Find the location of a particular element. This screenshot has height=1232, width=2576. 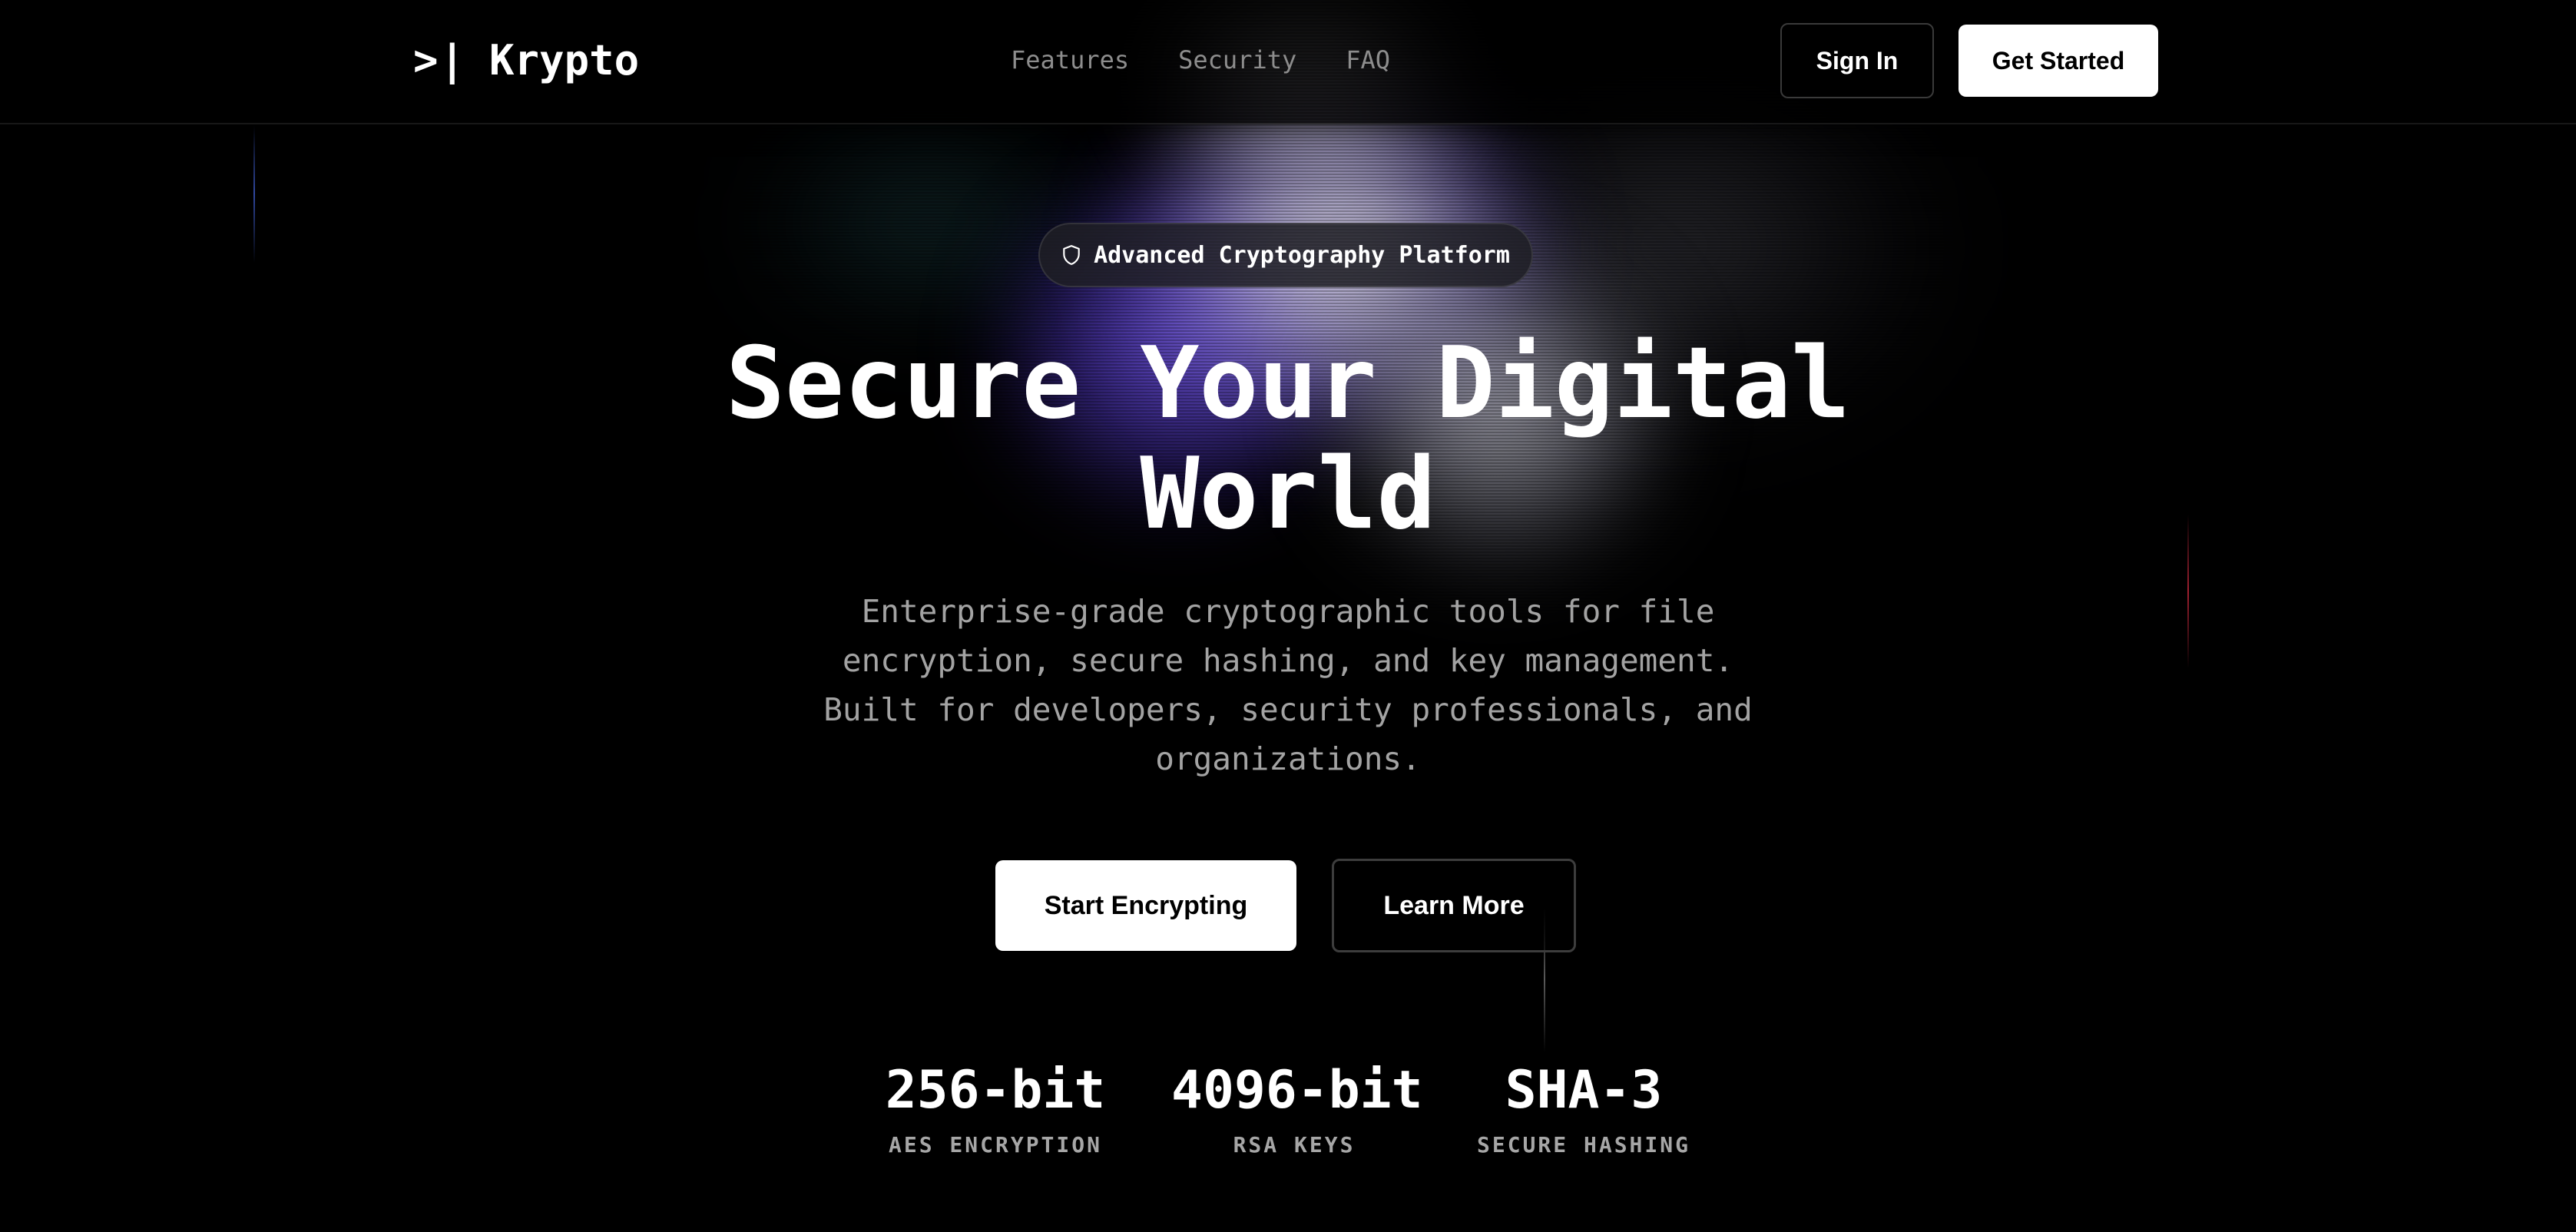

learn-more-button: Learn More is located at coordinates (1454, 906).